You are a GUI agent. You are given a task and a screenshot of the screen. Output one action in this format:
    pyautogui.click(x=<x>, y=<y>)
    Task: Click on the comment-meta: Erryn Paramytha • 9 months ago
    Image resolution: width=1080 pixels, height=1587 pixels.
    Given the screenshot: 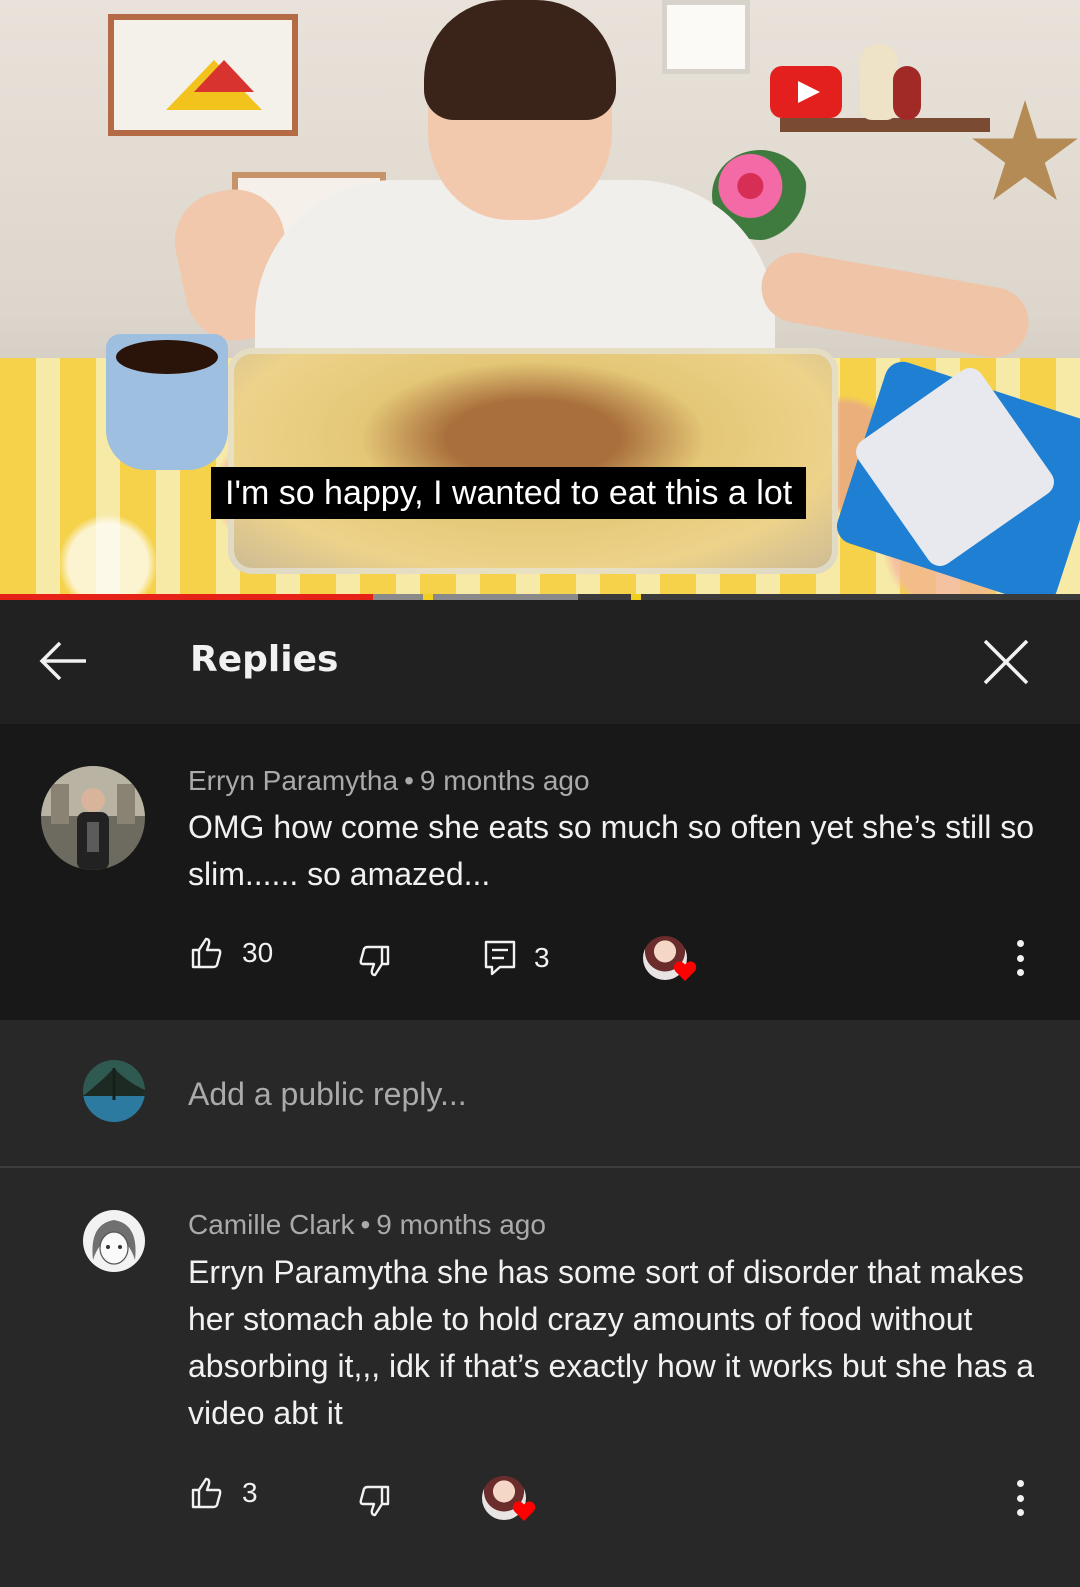 What is the action you would take?
    pyautogui.click(x=389, y=781)
    